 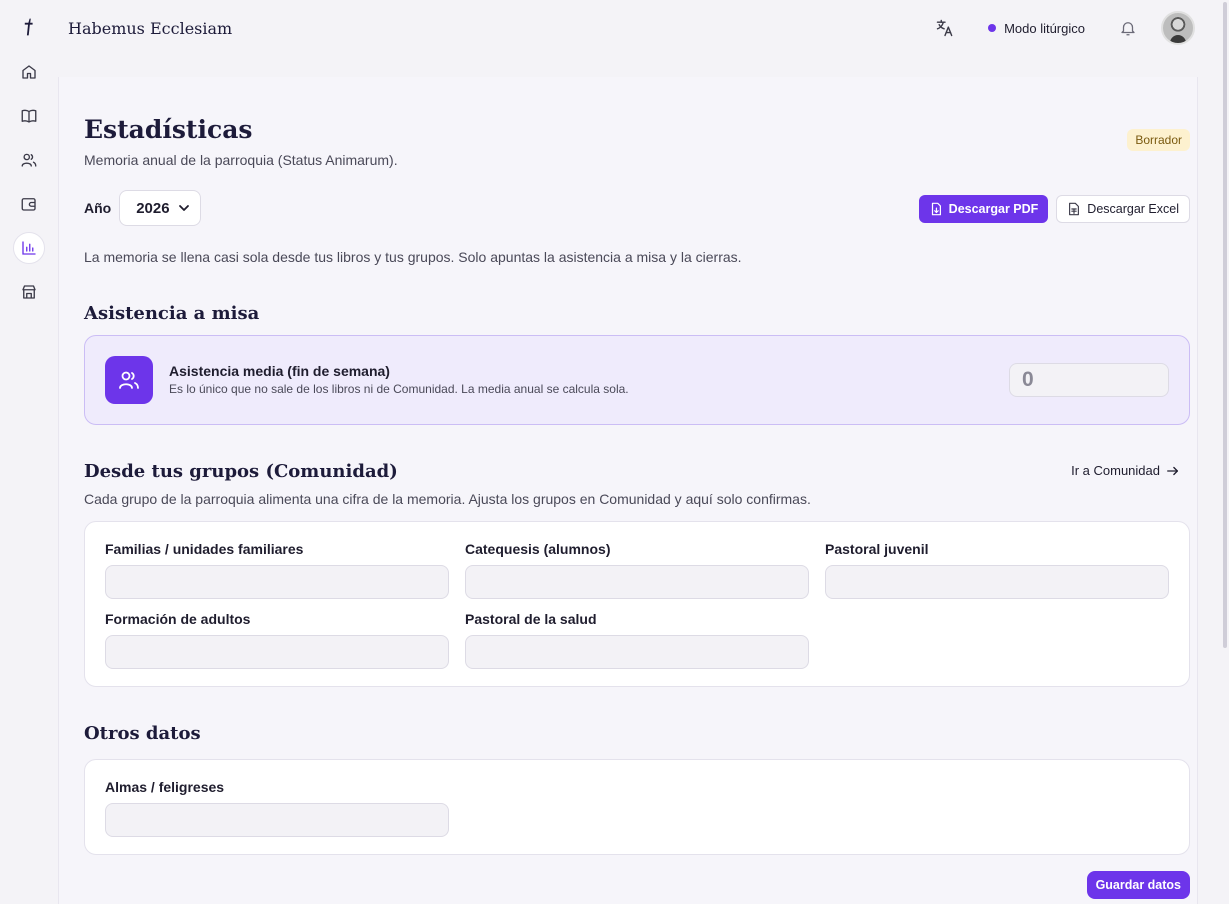 I want to click on field-label: Pastoral juvenil, so click(x=877, y=549).